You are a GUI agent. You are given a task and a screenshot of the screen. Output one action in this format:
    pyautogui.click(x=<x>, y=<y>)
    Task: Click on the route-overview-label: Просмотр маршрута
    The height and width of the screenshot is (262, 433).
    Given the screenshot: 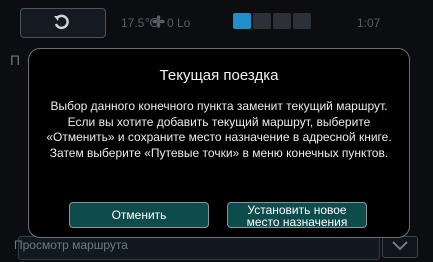 What is the action you would take?
    pyautogui.click(x=71, y=245)
    